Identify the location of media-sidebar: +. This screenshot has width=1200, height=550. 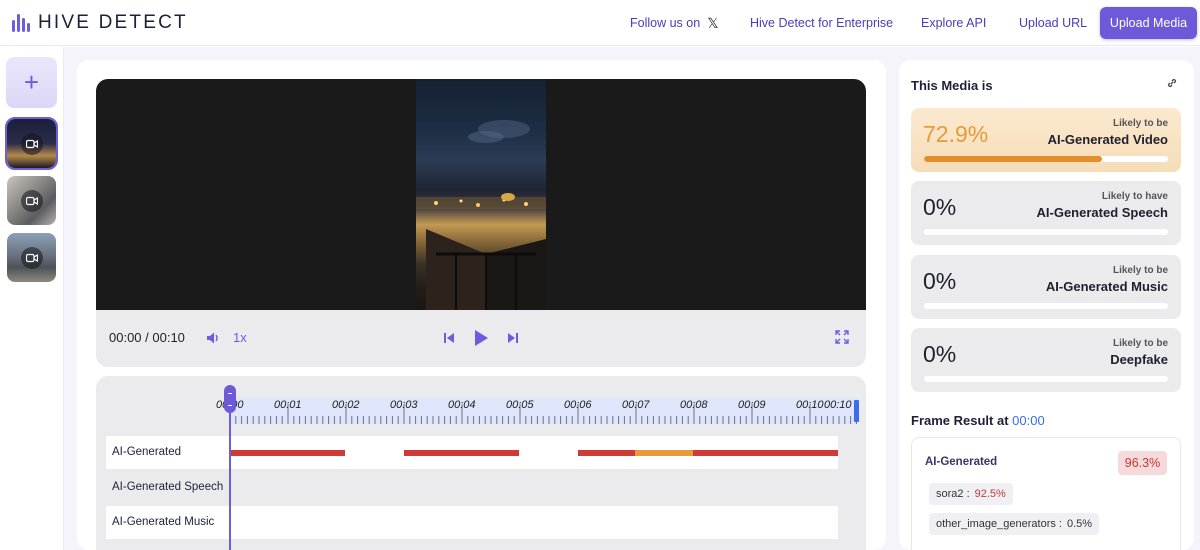
(32, 298).